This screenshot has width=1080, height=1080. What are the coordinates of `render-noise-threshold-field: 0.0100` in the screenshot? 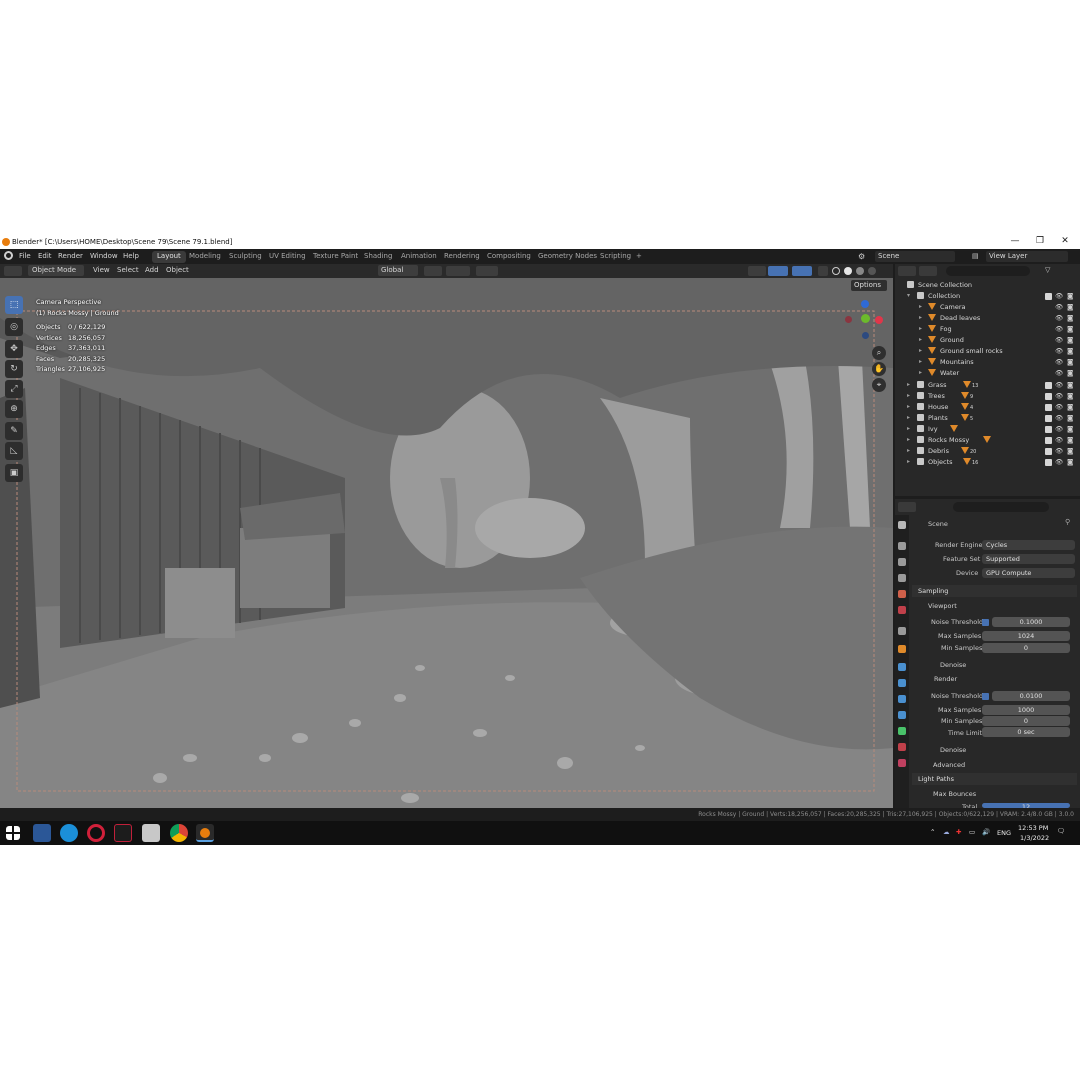 It's located at (1031, 696).